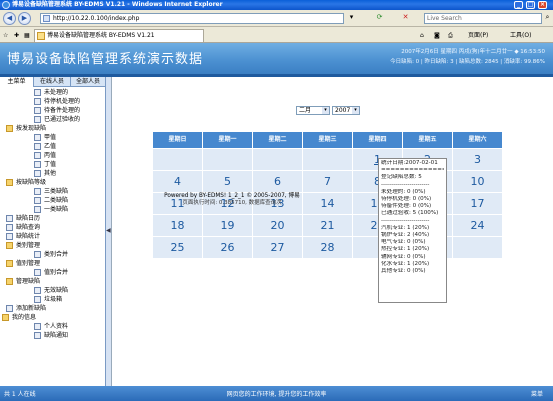 The width and height of the screenshot is (553, 401). I want to click on sidebar-item: 值别管理, so click(52, 263).